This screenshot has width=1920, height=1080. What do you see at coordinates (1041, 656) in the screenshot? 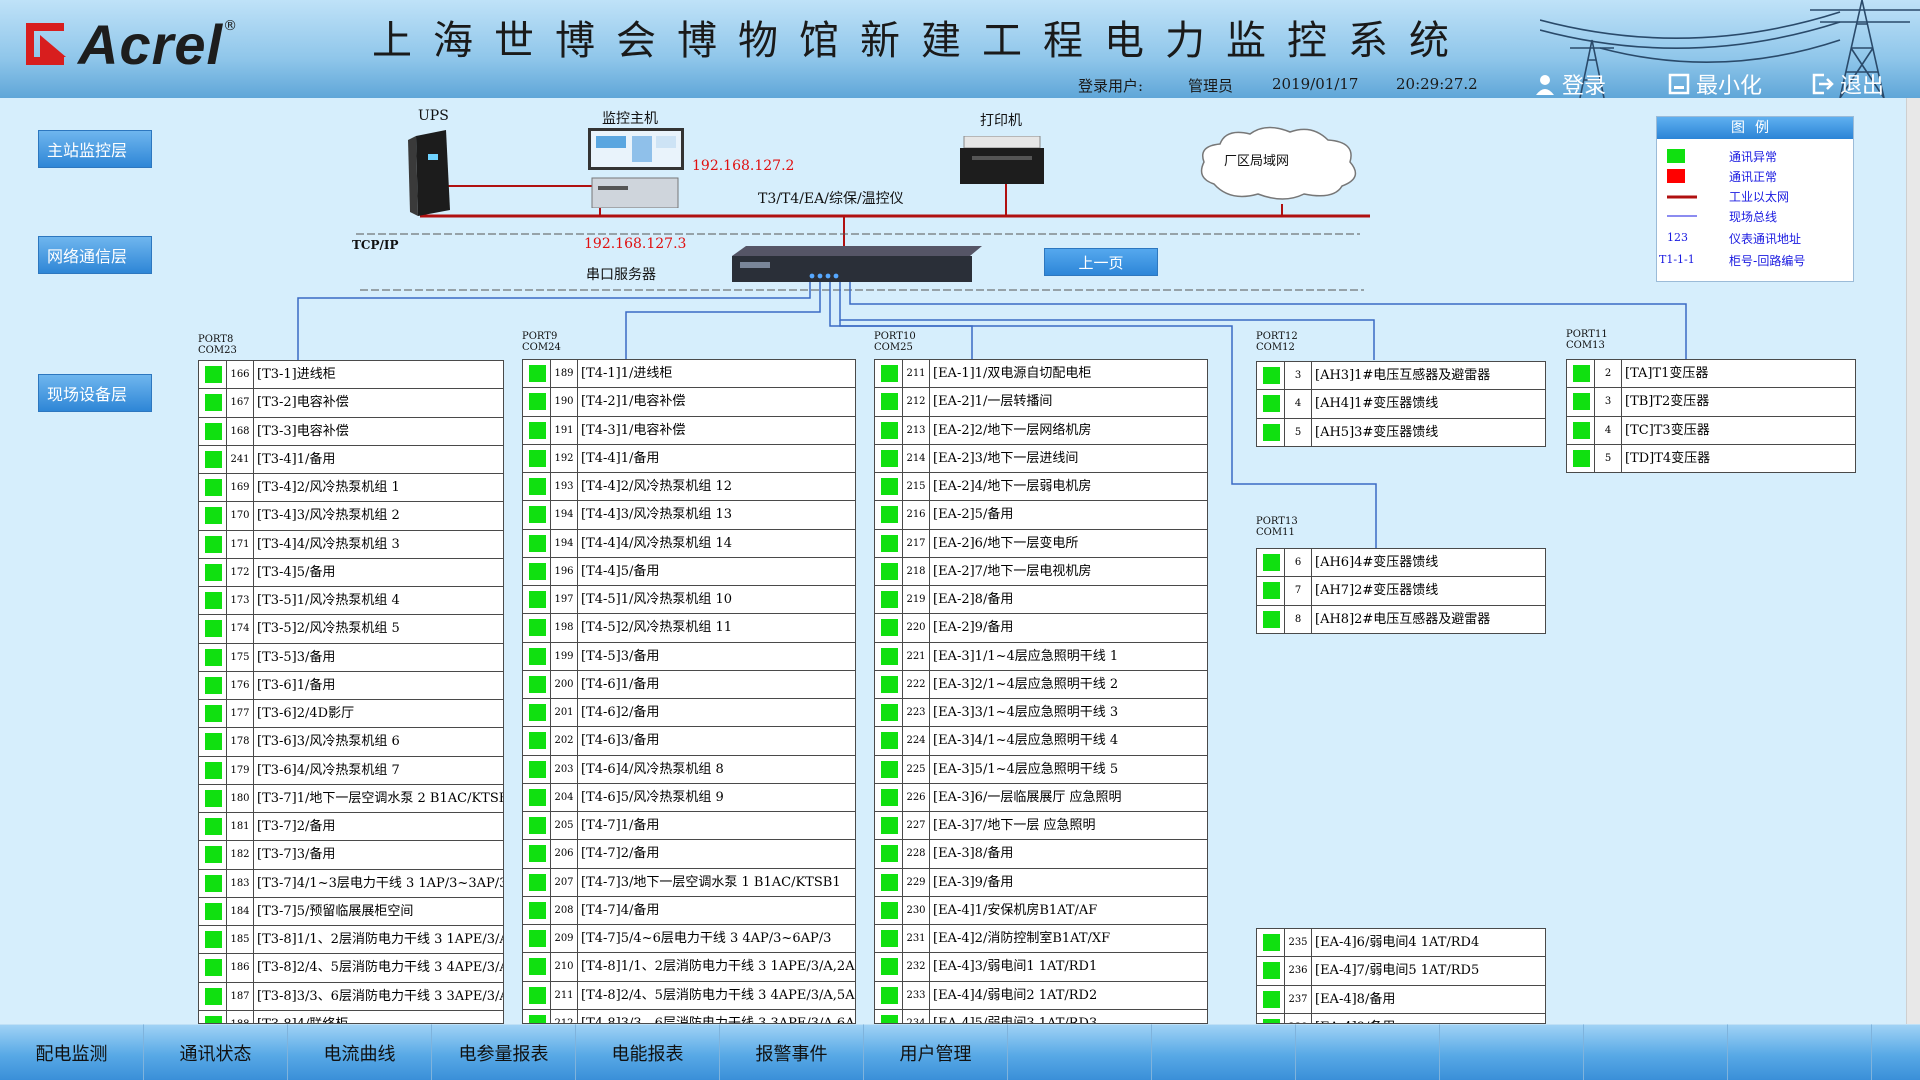
I see `table-row: 221 [EA-3]1/1~4层应急照明干线 1` at bounding box center [1041, 656].